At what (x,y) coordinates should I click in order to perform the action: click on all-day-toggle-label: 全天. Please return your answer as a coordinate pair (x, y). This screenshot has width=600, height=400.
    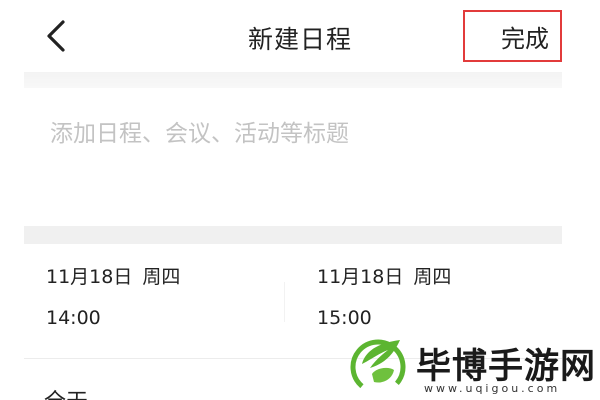
    Looking at the image, I should click on (66, 392).